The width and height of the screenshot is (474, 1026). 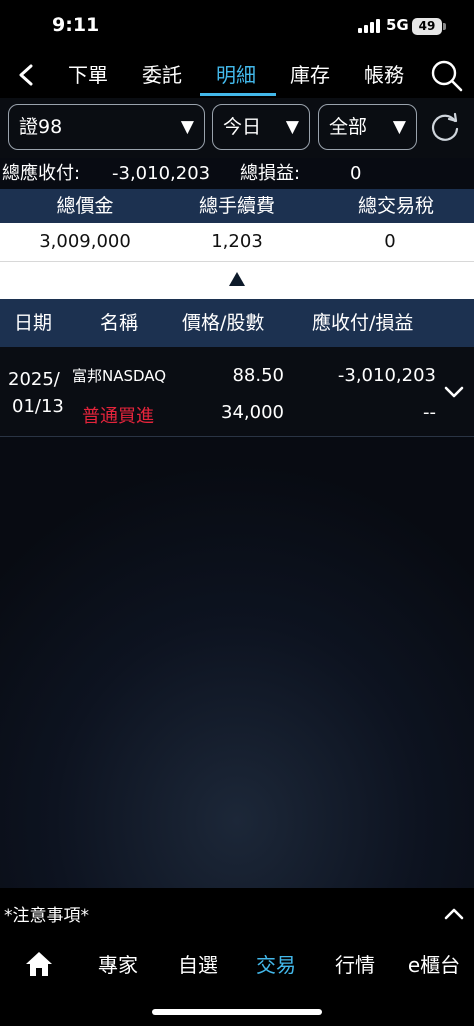 I want to click on bottom-tab-trade: 交易, so click(x=276, y=965).